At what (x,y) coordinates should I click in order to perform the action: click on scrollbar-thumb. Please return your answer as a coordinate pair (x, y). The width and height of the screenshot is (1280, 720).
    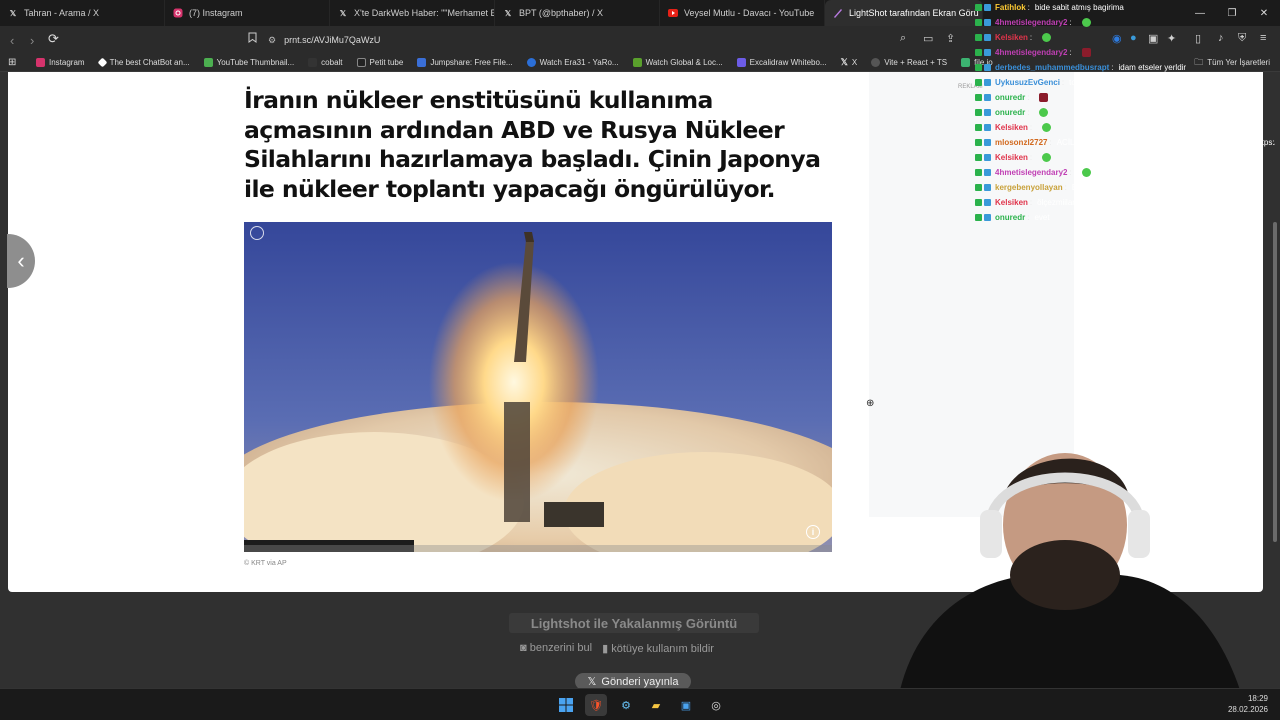
    Looking at the image, I should click on (1275, 382).